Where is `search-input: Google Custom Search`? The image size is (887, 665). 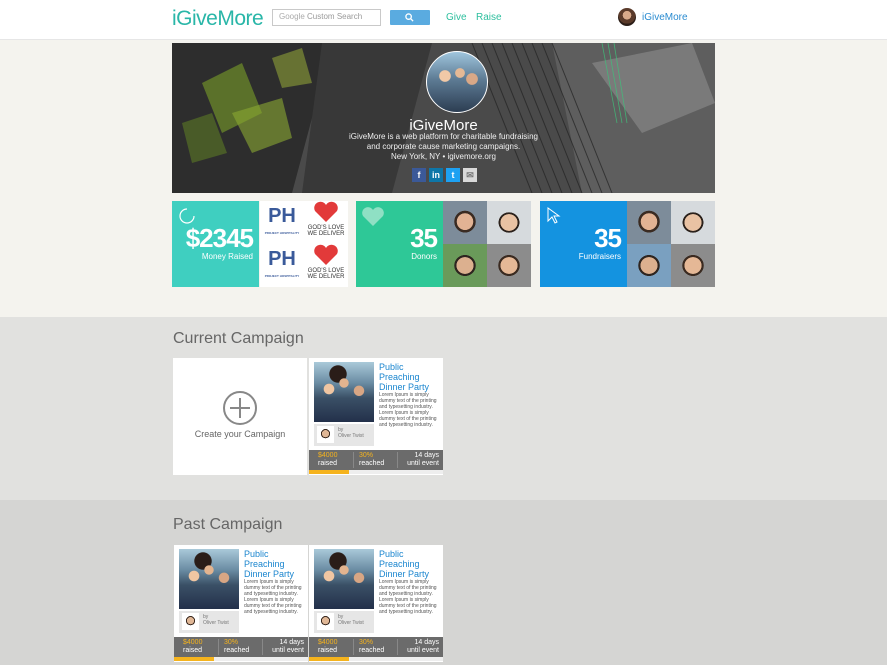
search-input: Google Custom Search is located at coordinates (326, 17).